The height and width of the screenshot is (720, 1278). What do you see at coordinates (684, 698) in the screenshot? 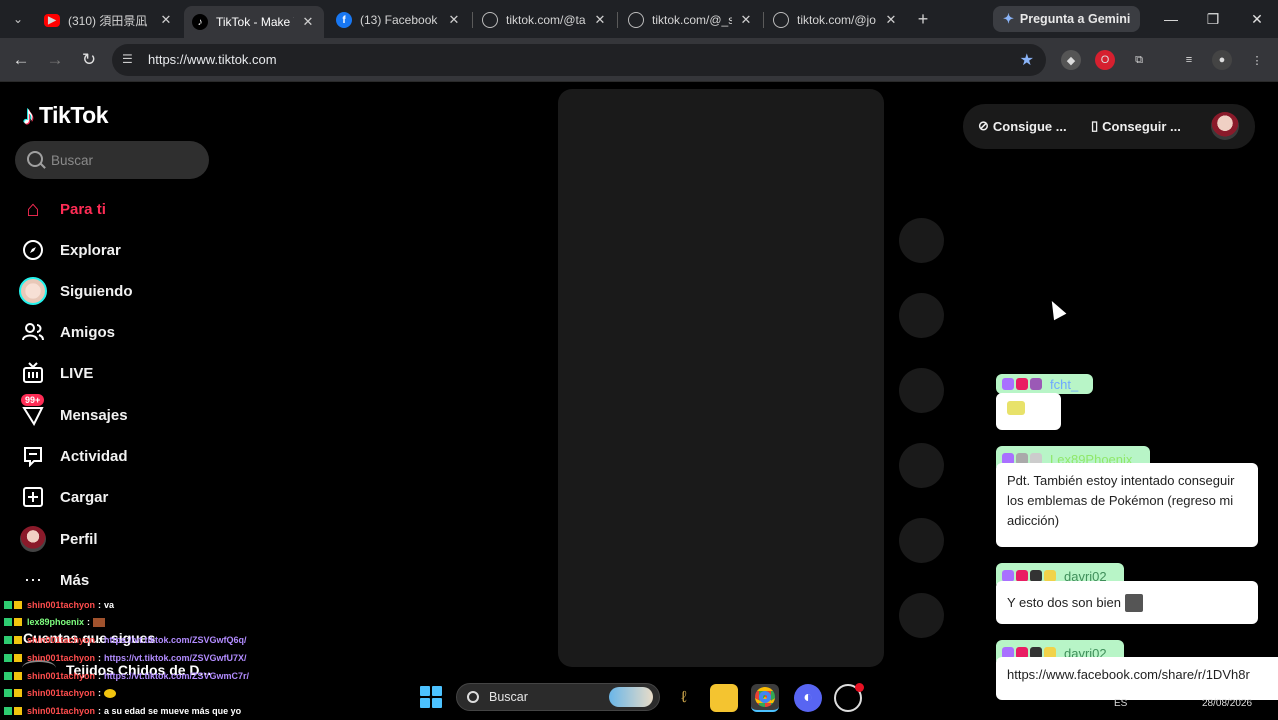
I see `league-app-icon: ℓ` at bounding box center [684, 698].